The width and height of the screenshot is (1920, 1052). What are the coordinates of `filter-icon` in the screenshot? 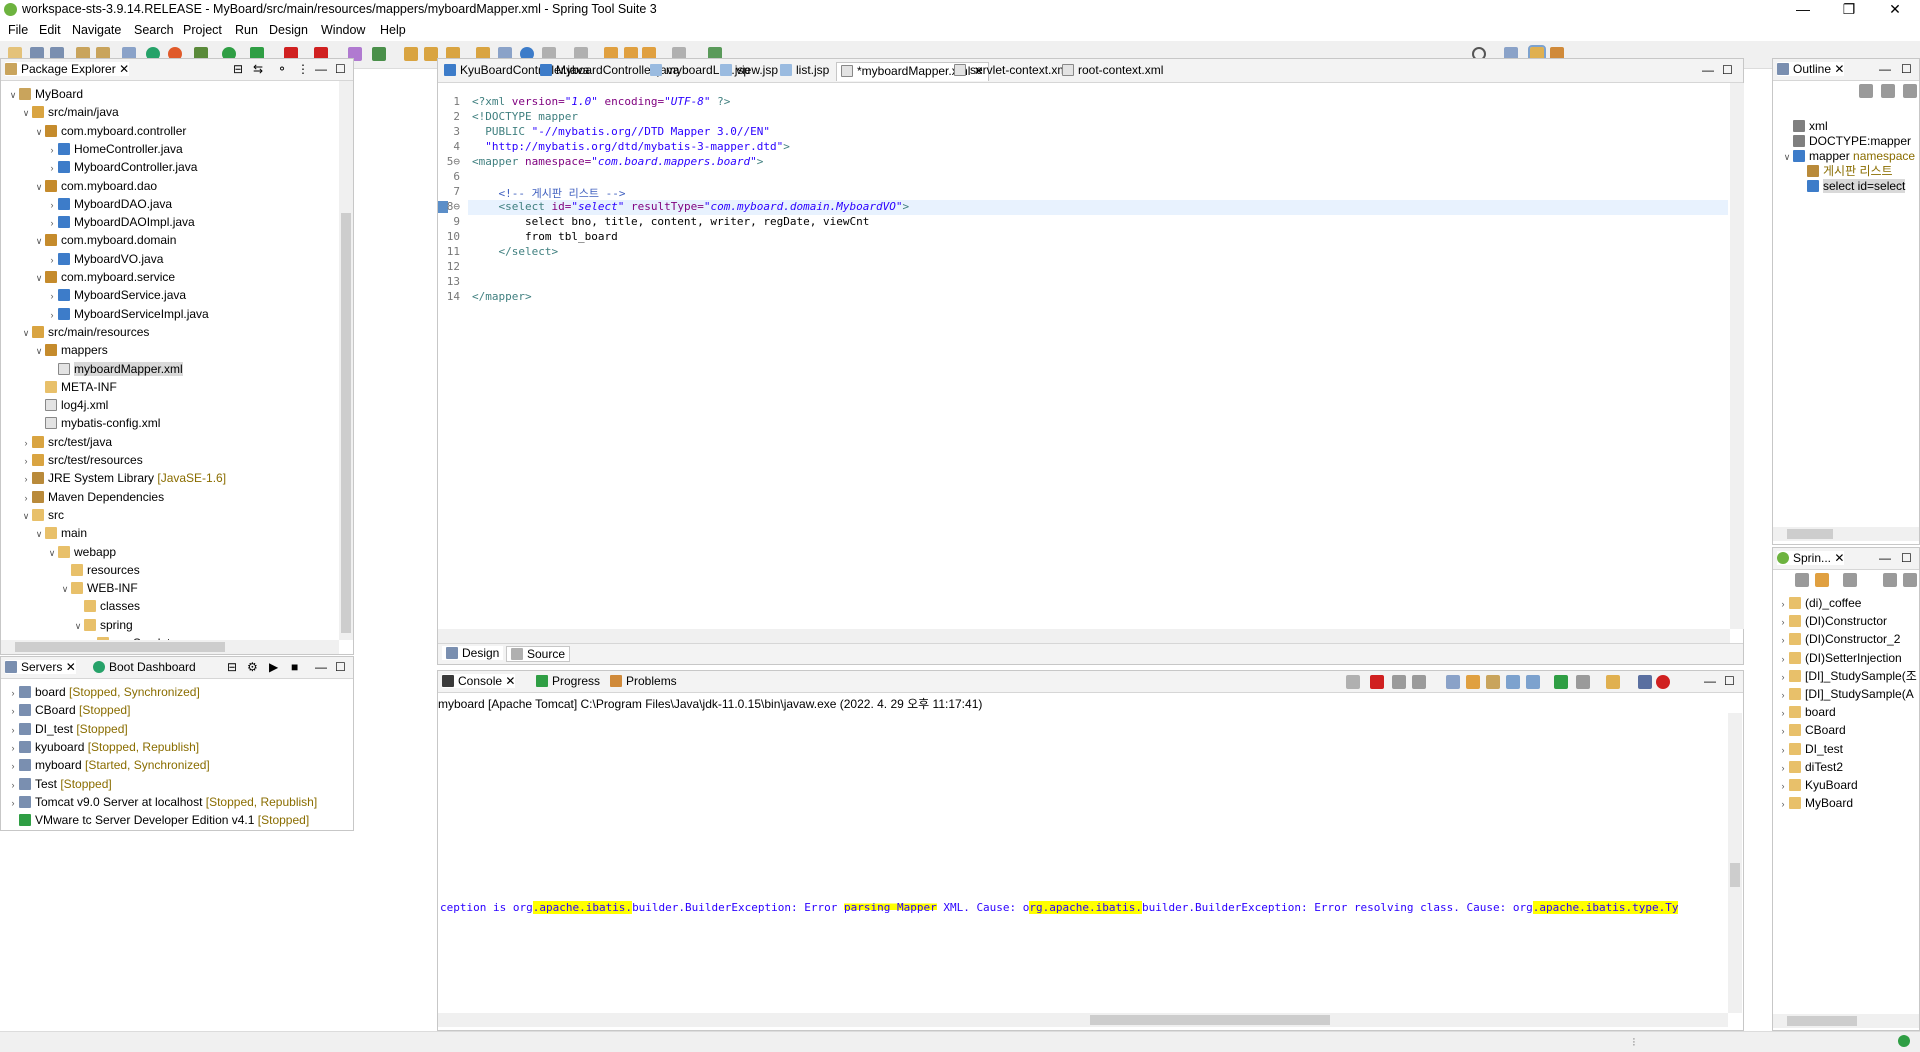 It's located at (1850, 580).